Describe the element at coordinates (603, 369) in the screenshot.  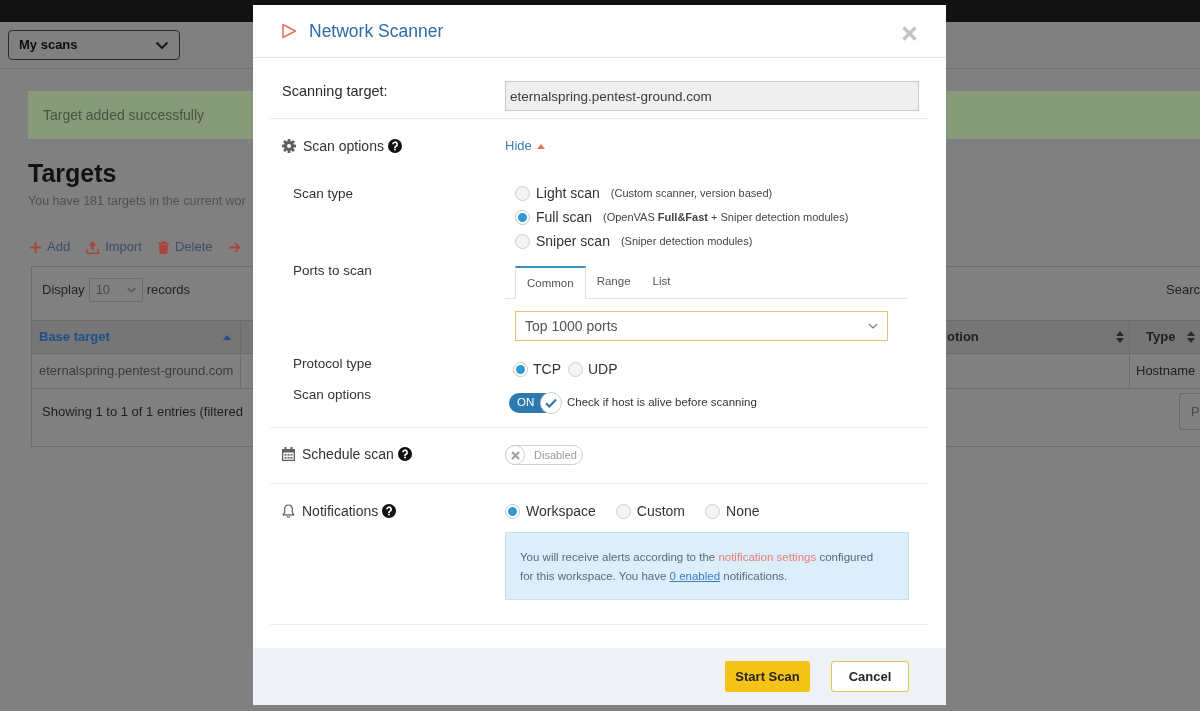
I see `option-label: UDP` at that location.